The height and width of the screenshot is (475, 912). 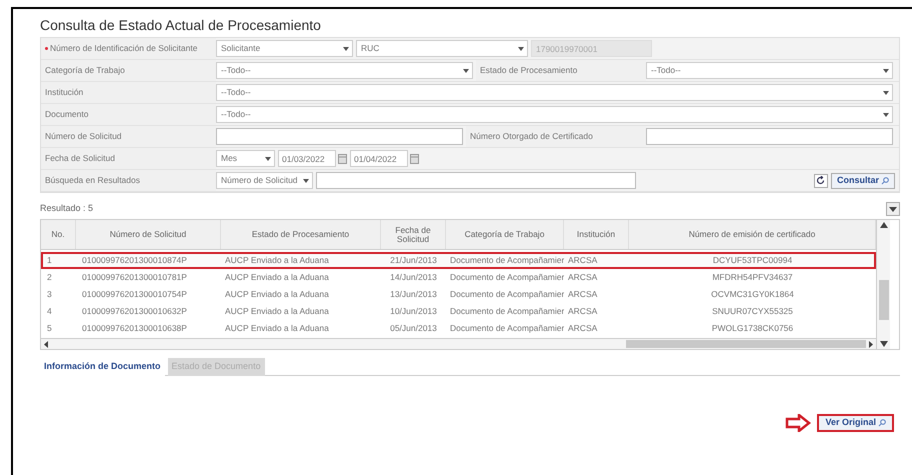 I want to click on search-button: Consultar, so click(x=862, y=180).